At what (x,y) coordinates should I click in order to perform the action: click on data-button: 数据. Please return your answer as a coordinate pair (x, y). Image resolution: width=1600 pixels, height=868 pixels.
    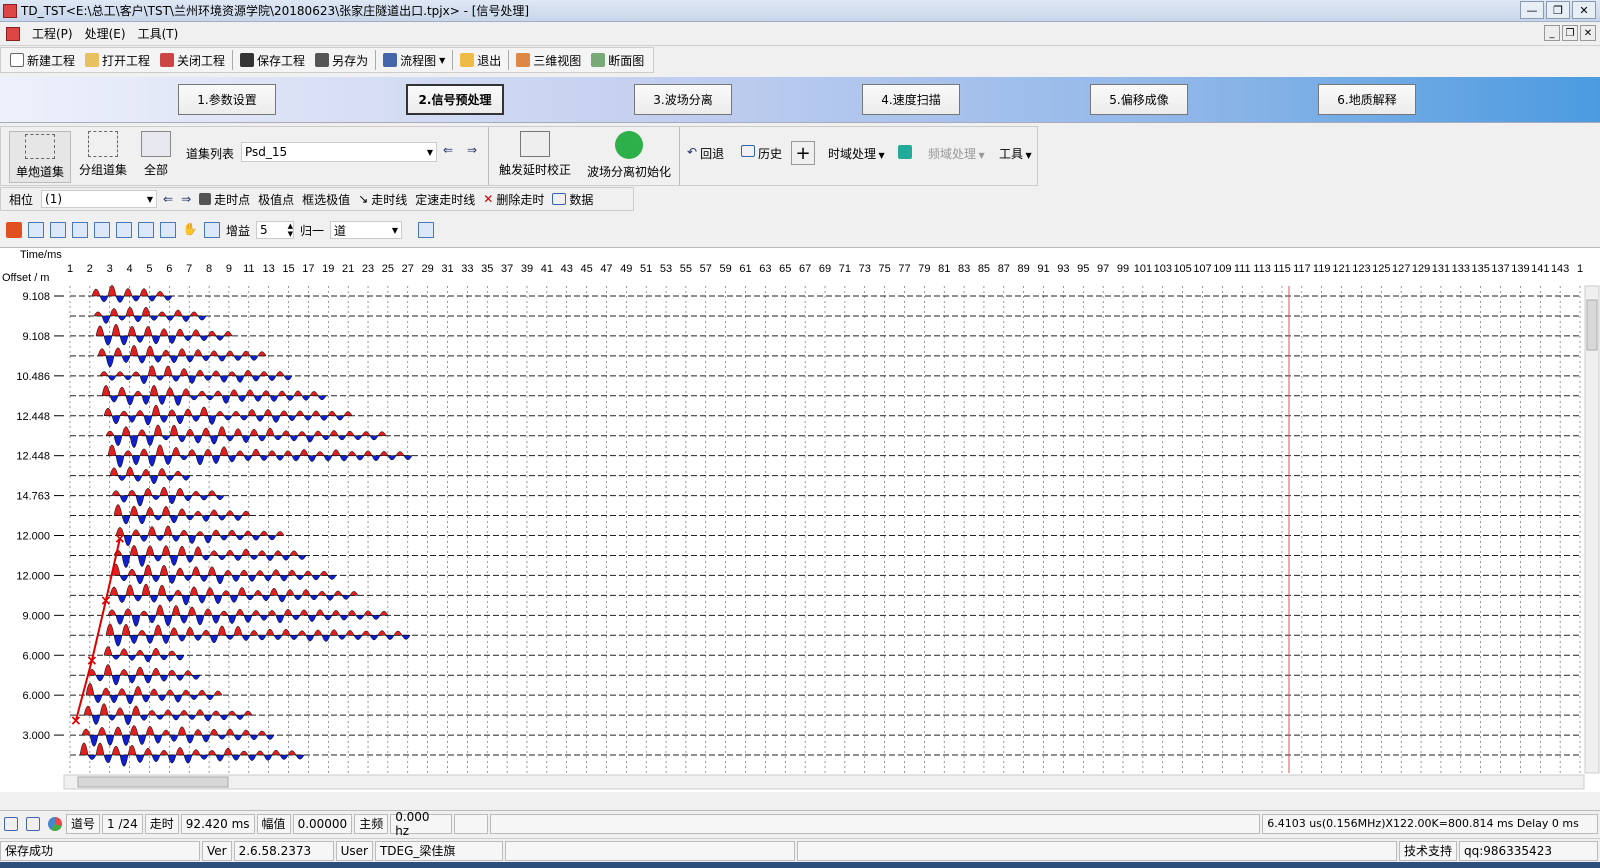
    Looking at the image, I should click on (581, 199).